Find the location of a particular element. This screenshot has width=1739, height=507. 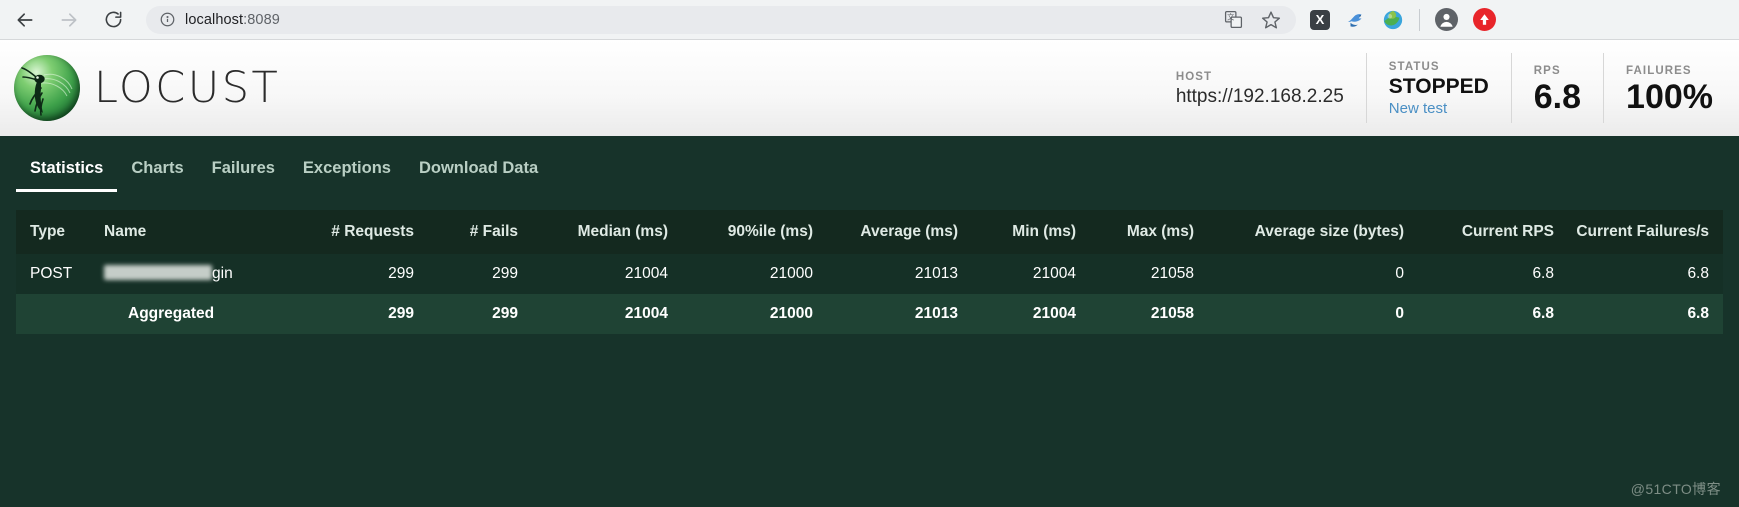

site-info-icon is located at coordinates (167, 19).